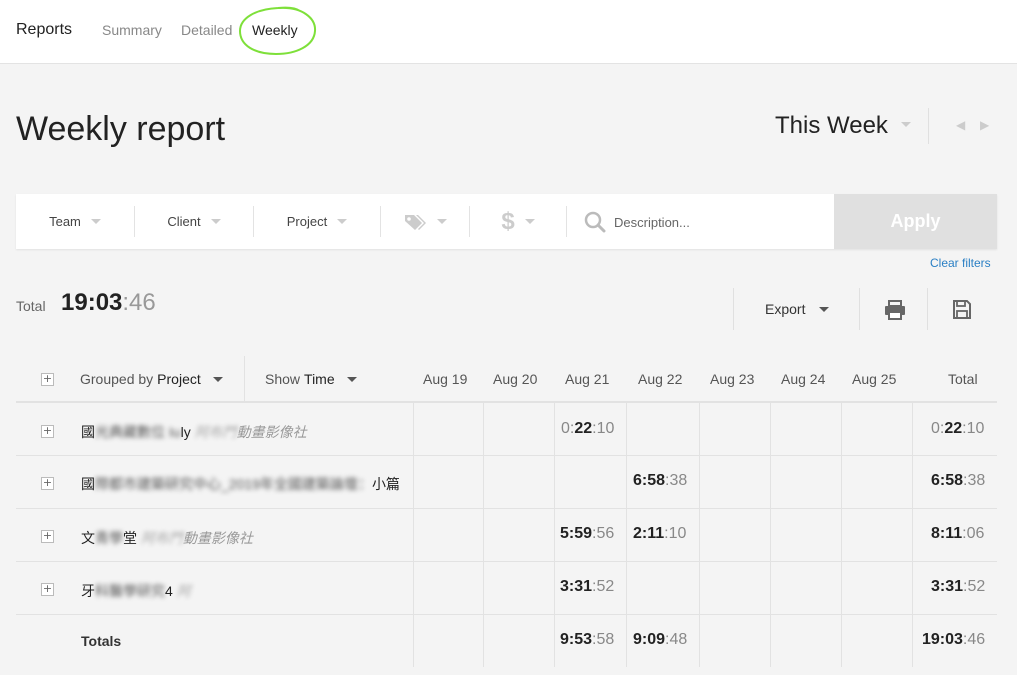  I want to click on project-filter: Project, so click(317, 221).